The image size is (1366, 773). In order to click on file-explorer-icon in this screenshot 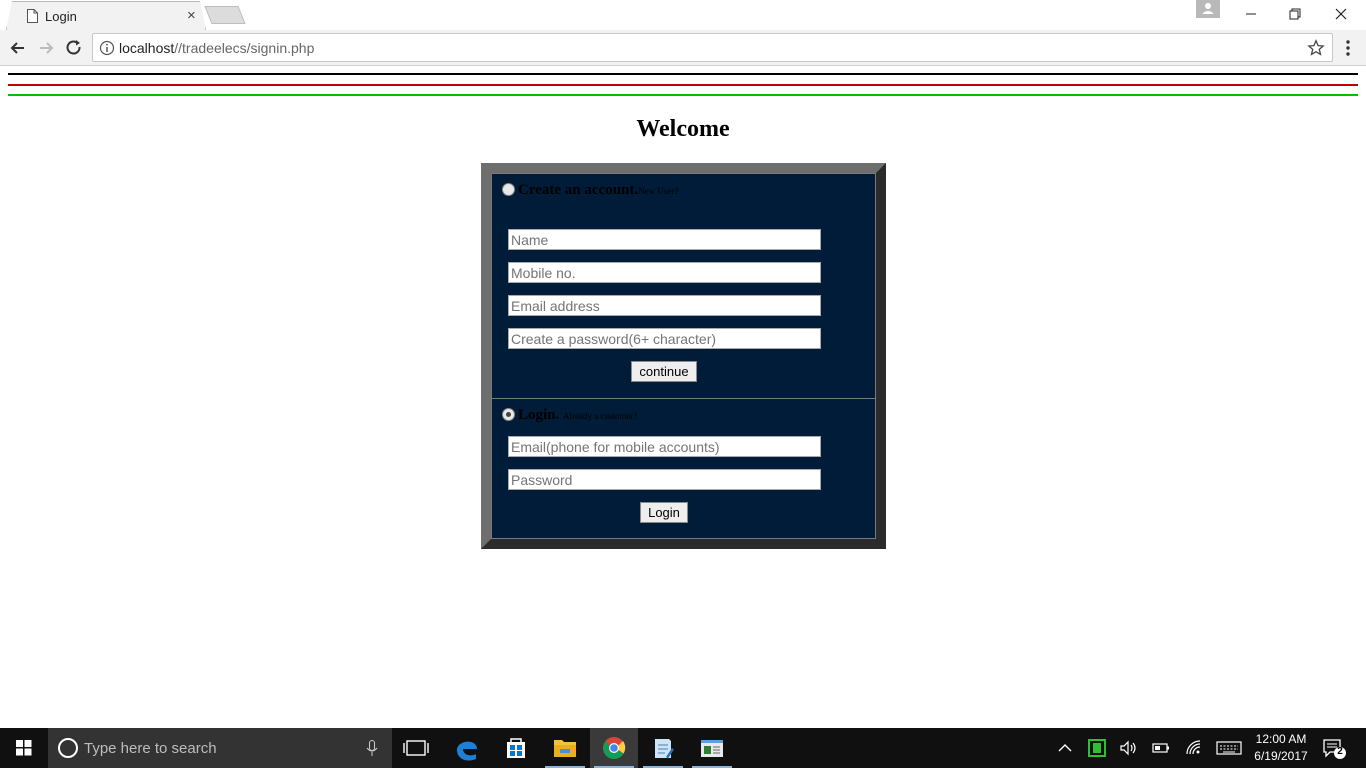, I will do `click(565, 748)`.